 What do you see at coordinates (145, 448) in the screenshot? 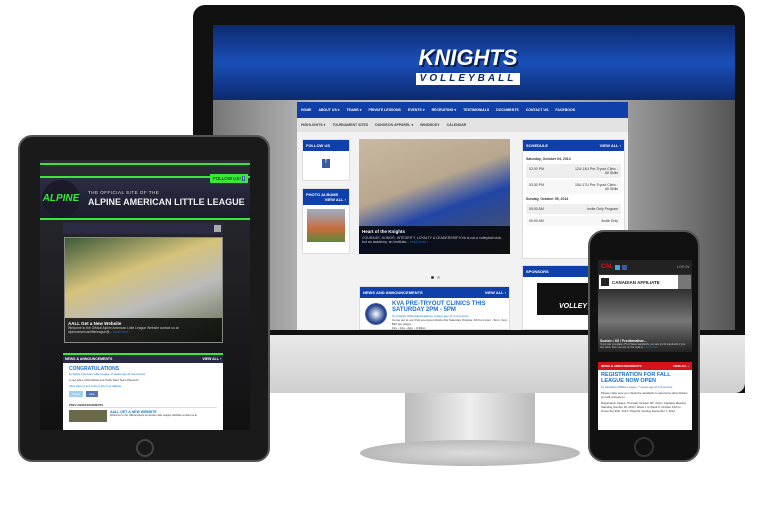
I see `tablet-home-button` at bounding box center [145, 448].